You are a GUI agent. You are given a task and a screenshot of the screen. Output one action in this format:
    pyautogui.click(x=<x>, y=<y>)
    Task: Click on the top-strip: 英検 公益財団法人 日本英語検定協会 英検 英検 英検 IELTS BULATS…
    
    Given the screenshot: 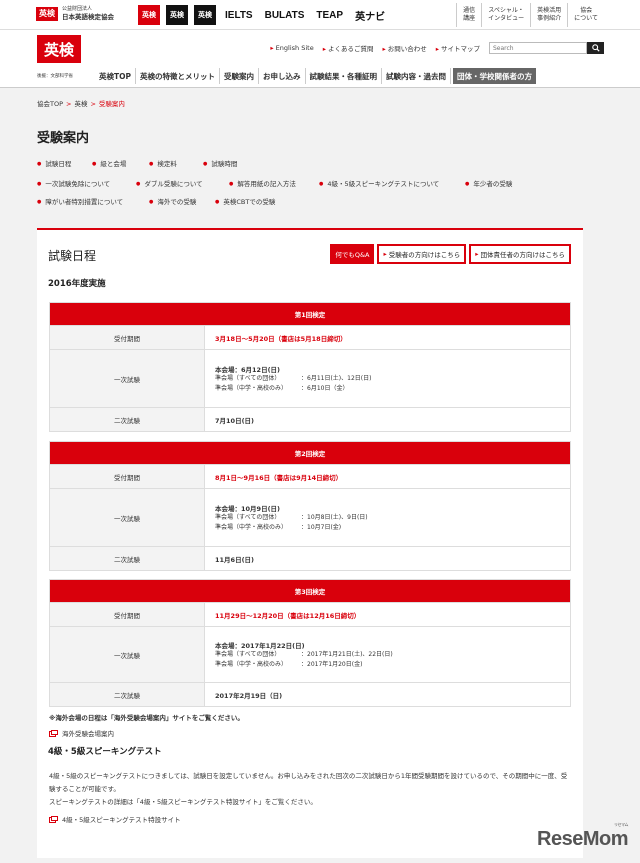 What is the action you would take?
    pyautogui.click(x=320, y=15)
    